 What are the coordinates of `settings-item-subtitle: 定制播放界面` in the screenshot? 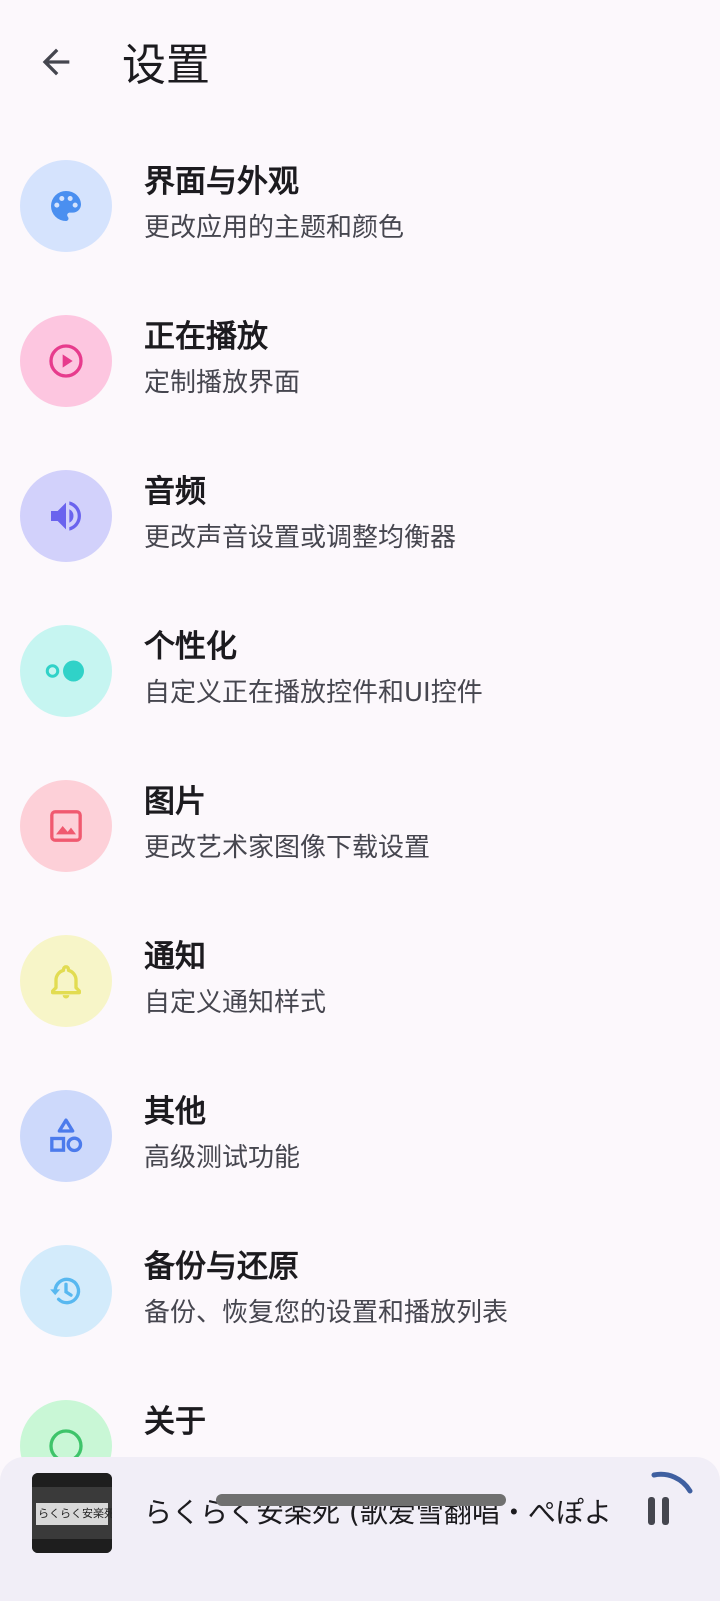 It's located at (222, 383).